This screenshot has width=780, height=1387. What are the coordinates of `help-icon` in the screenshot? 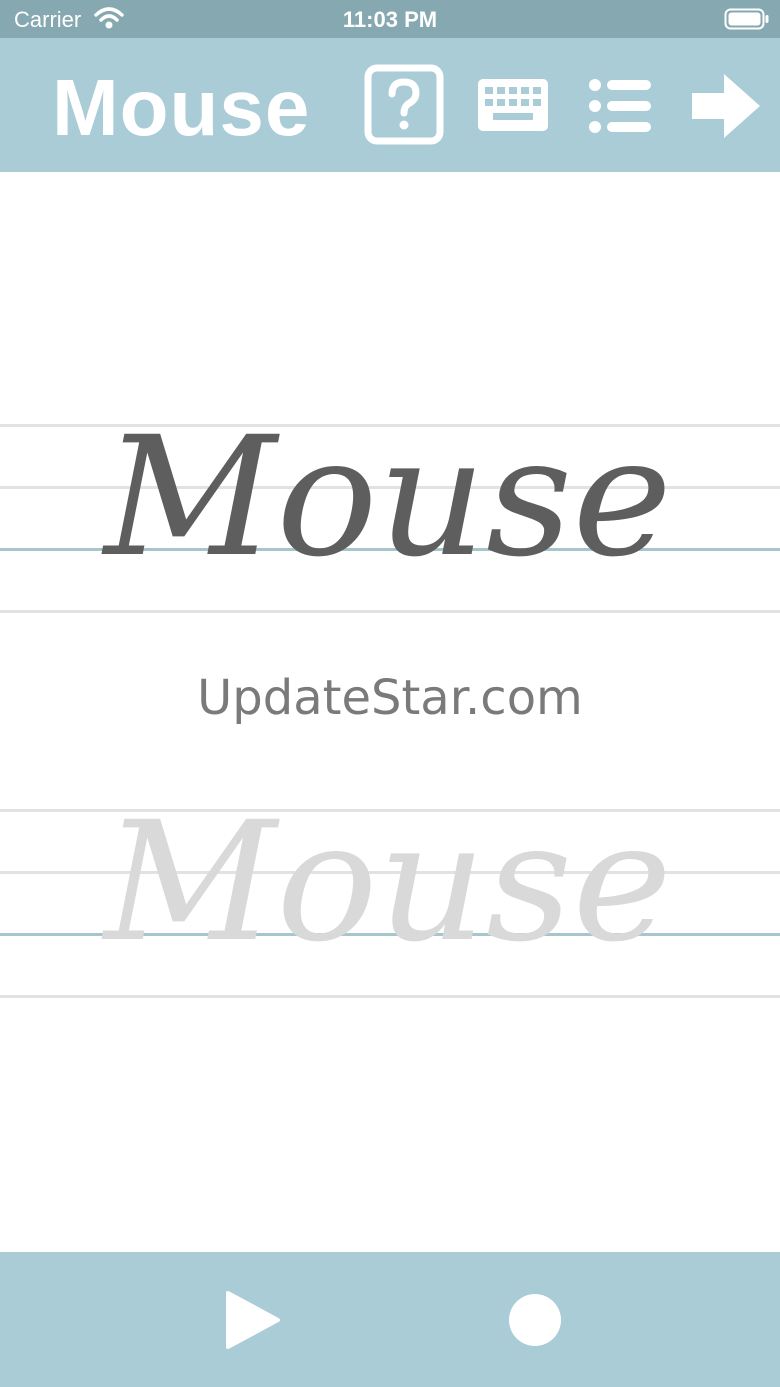 It's located at (404, 105).